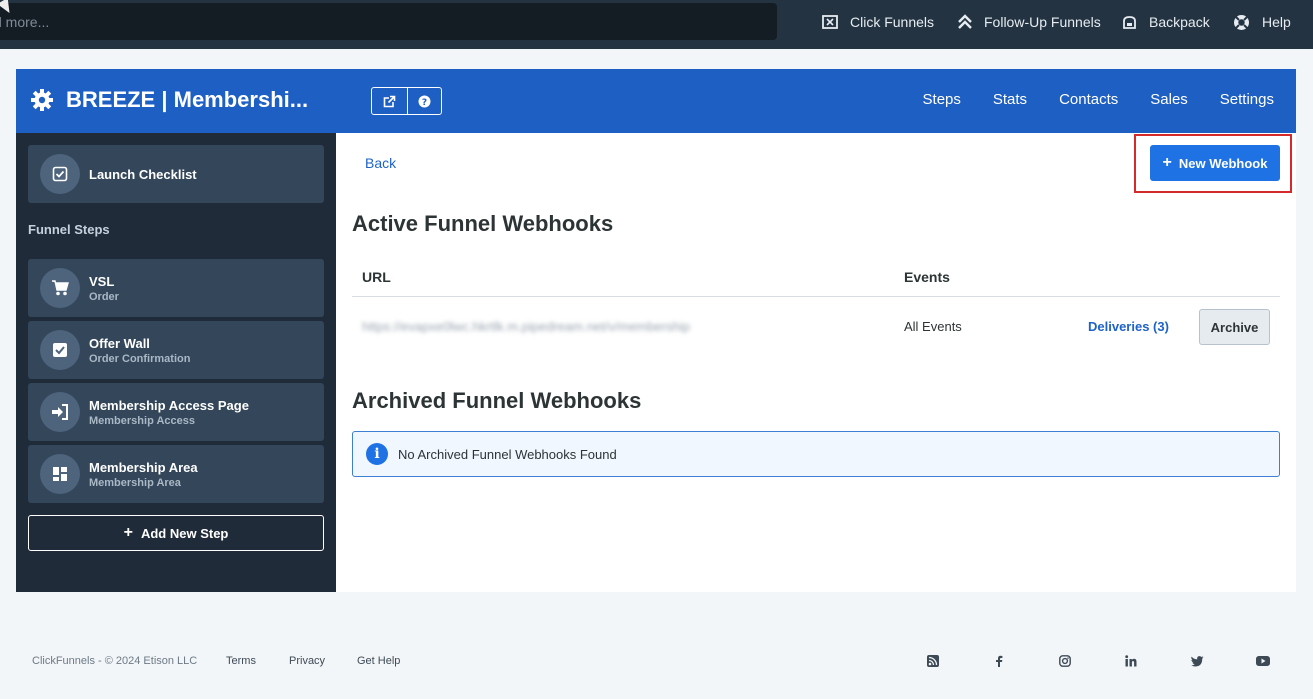 This screenshot has height=699, width=1313. I want to click on external-link-icon, so click(389, 101).